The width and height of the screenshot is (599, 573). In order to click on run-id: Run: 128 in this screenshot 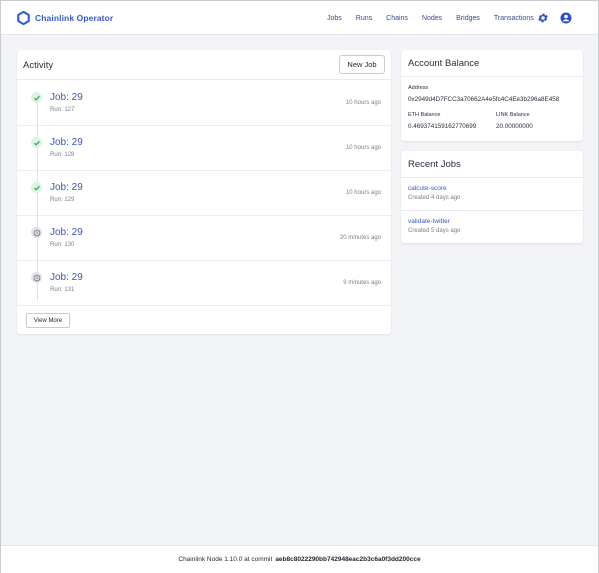, I will do `click(62, 155)`.